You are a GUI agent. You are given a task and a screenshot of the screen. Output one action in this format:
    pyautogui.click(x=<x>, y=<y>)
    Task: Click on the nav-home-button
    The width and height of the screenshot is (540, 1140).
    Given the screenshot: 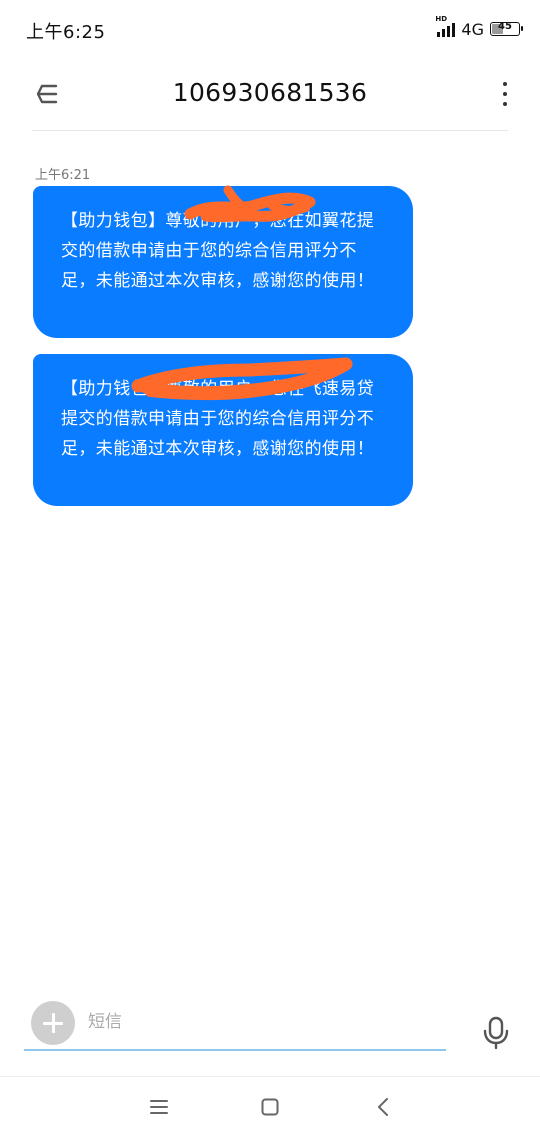 What is the action you would take?
    pyautogui.click(x=270, y=1107)
    